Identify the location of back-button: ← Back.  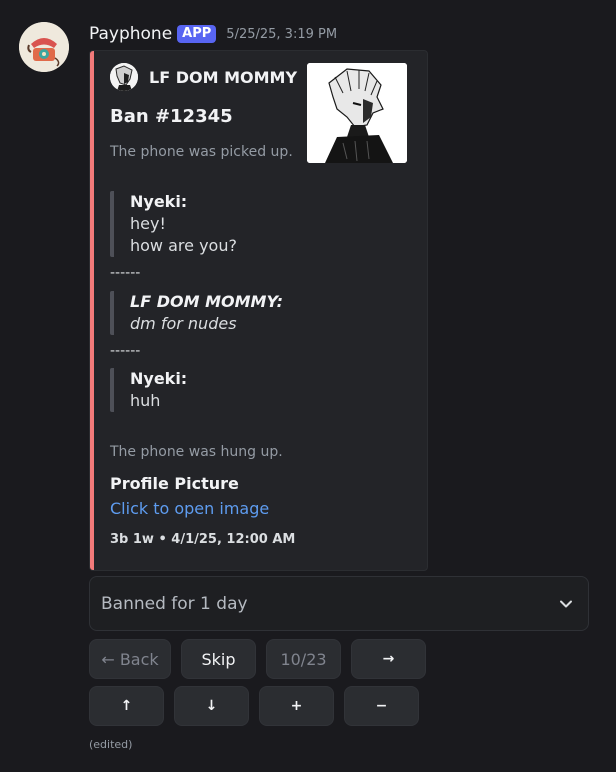
(130, 659).